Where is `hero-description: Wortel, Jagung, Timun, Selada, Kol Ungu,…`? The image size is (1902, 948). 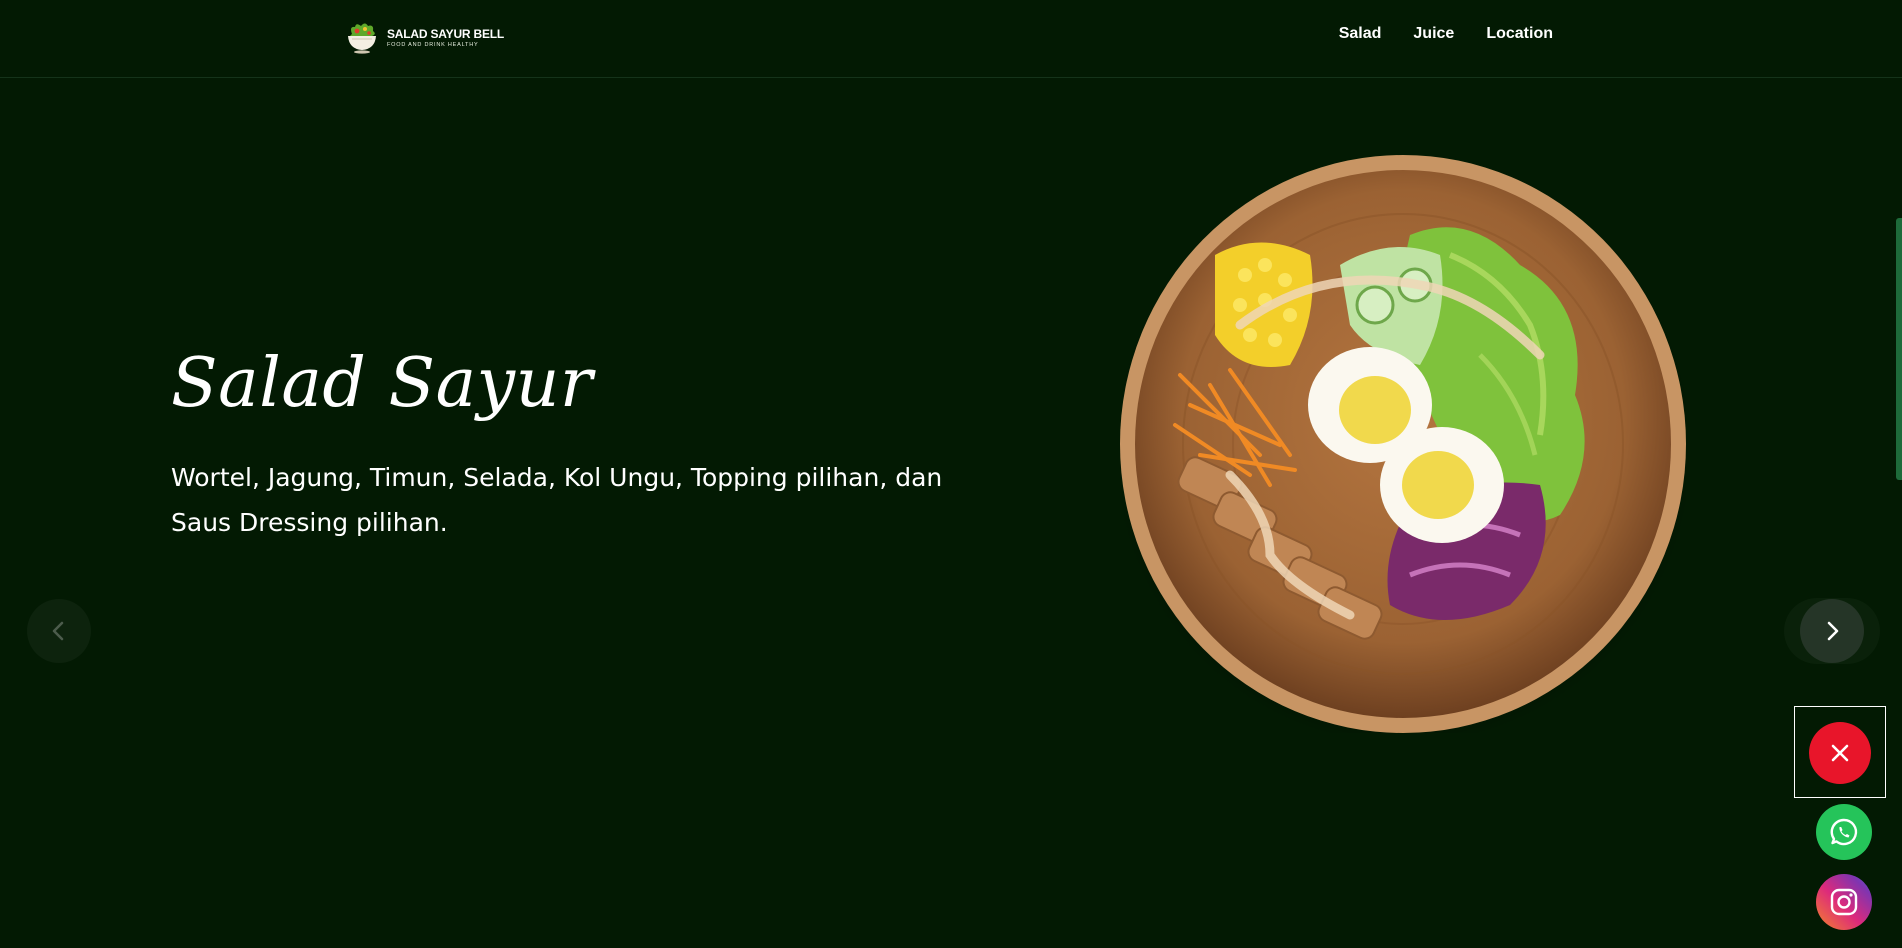
hero-description: Wortel, Jagung, Timun, Selada, Kol Ungu,… is located at coordinates (557, 500).